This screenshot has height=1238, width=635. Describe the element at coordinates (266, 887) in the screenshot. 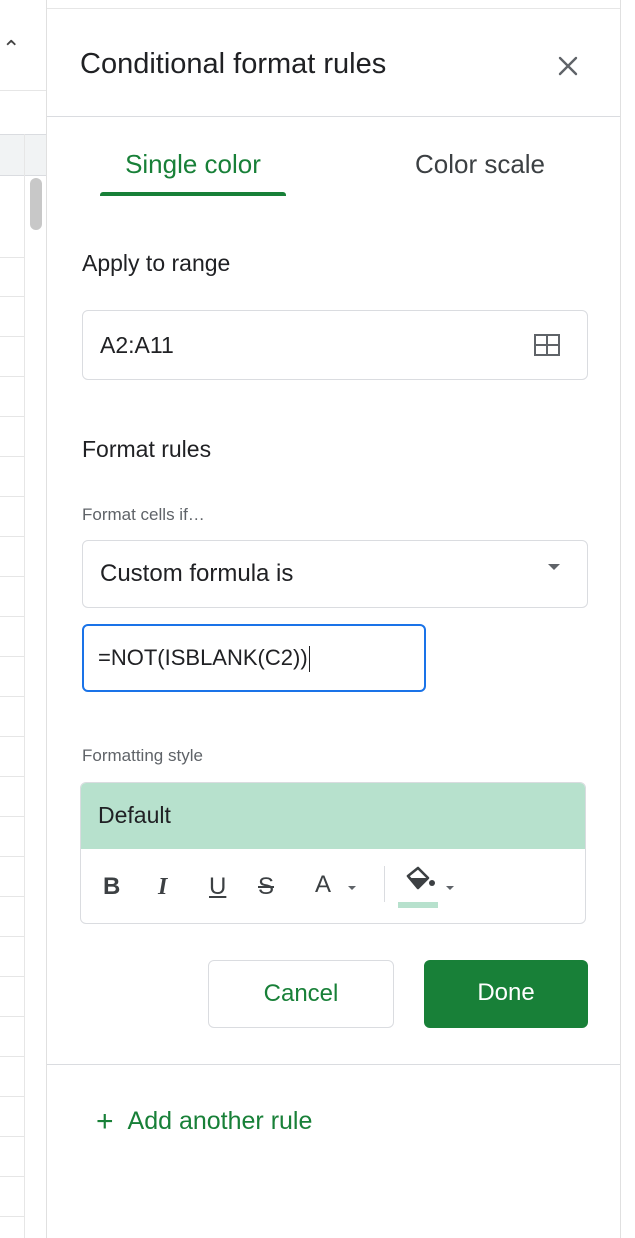

I see `strikethrough-button: S` at that location.